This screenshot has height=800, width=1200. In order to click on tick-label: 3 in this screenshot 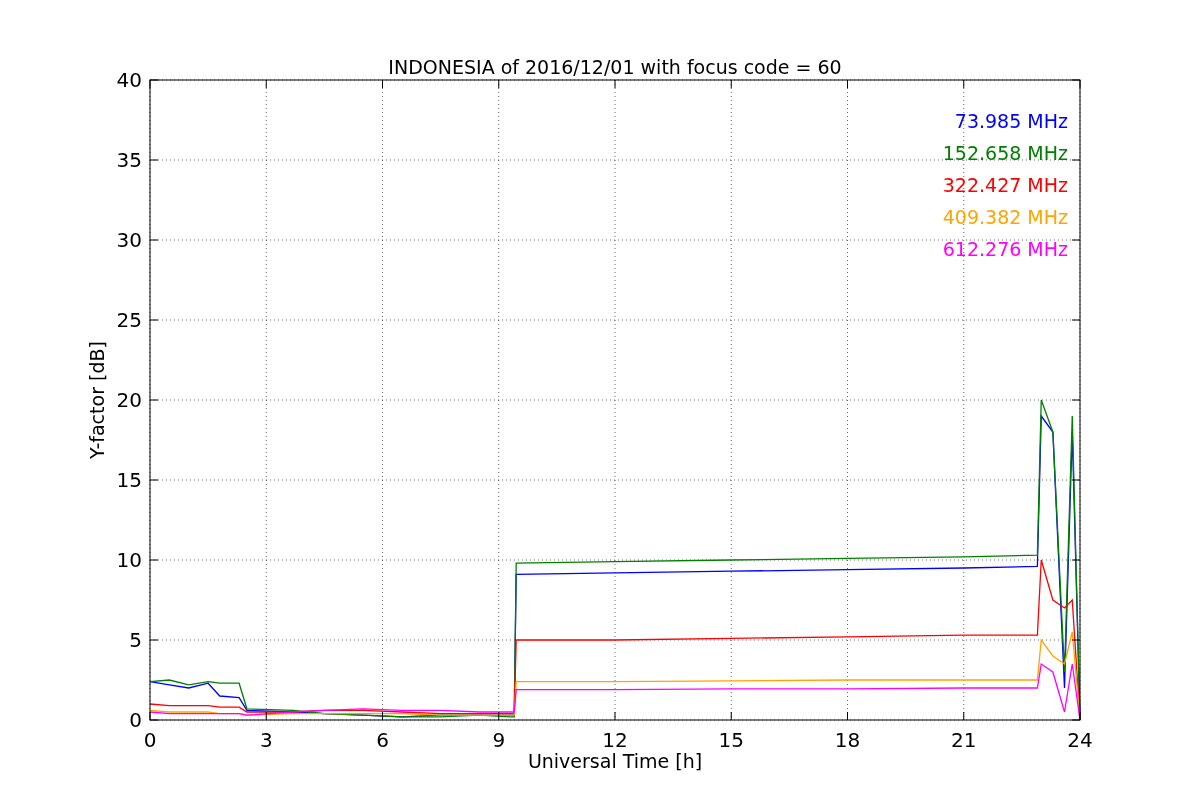, I will do `click(266, 740)`.